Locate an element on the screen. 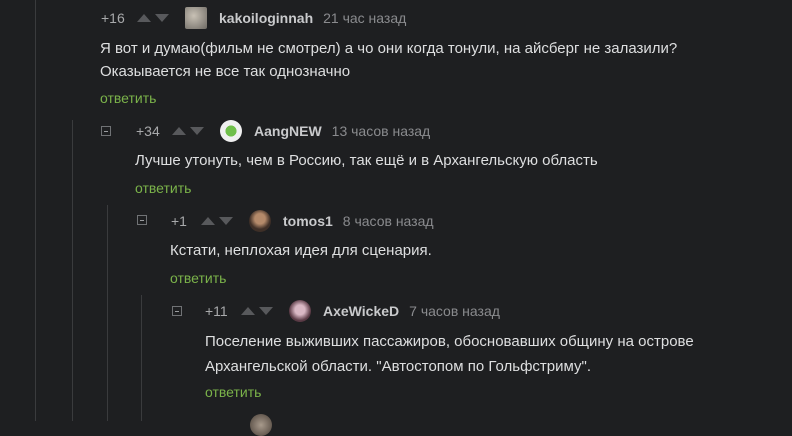 The width and height of the screenshot is (792, 436). comment-time: 21 час назад is located at coordinates (364, 18).